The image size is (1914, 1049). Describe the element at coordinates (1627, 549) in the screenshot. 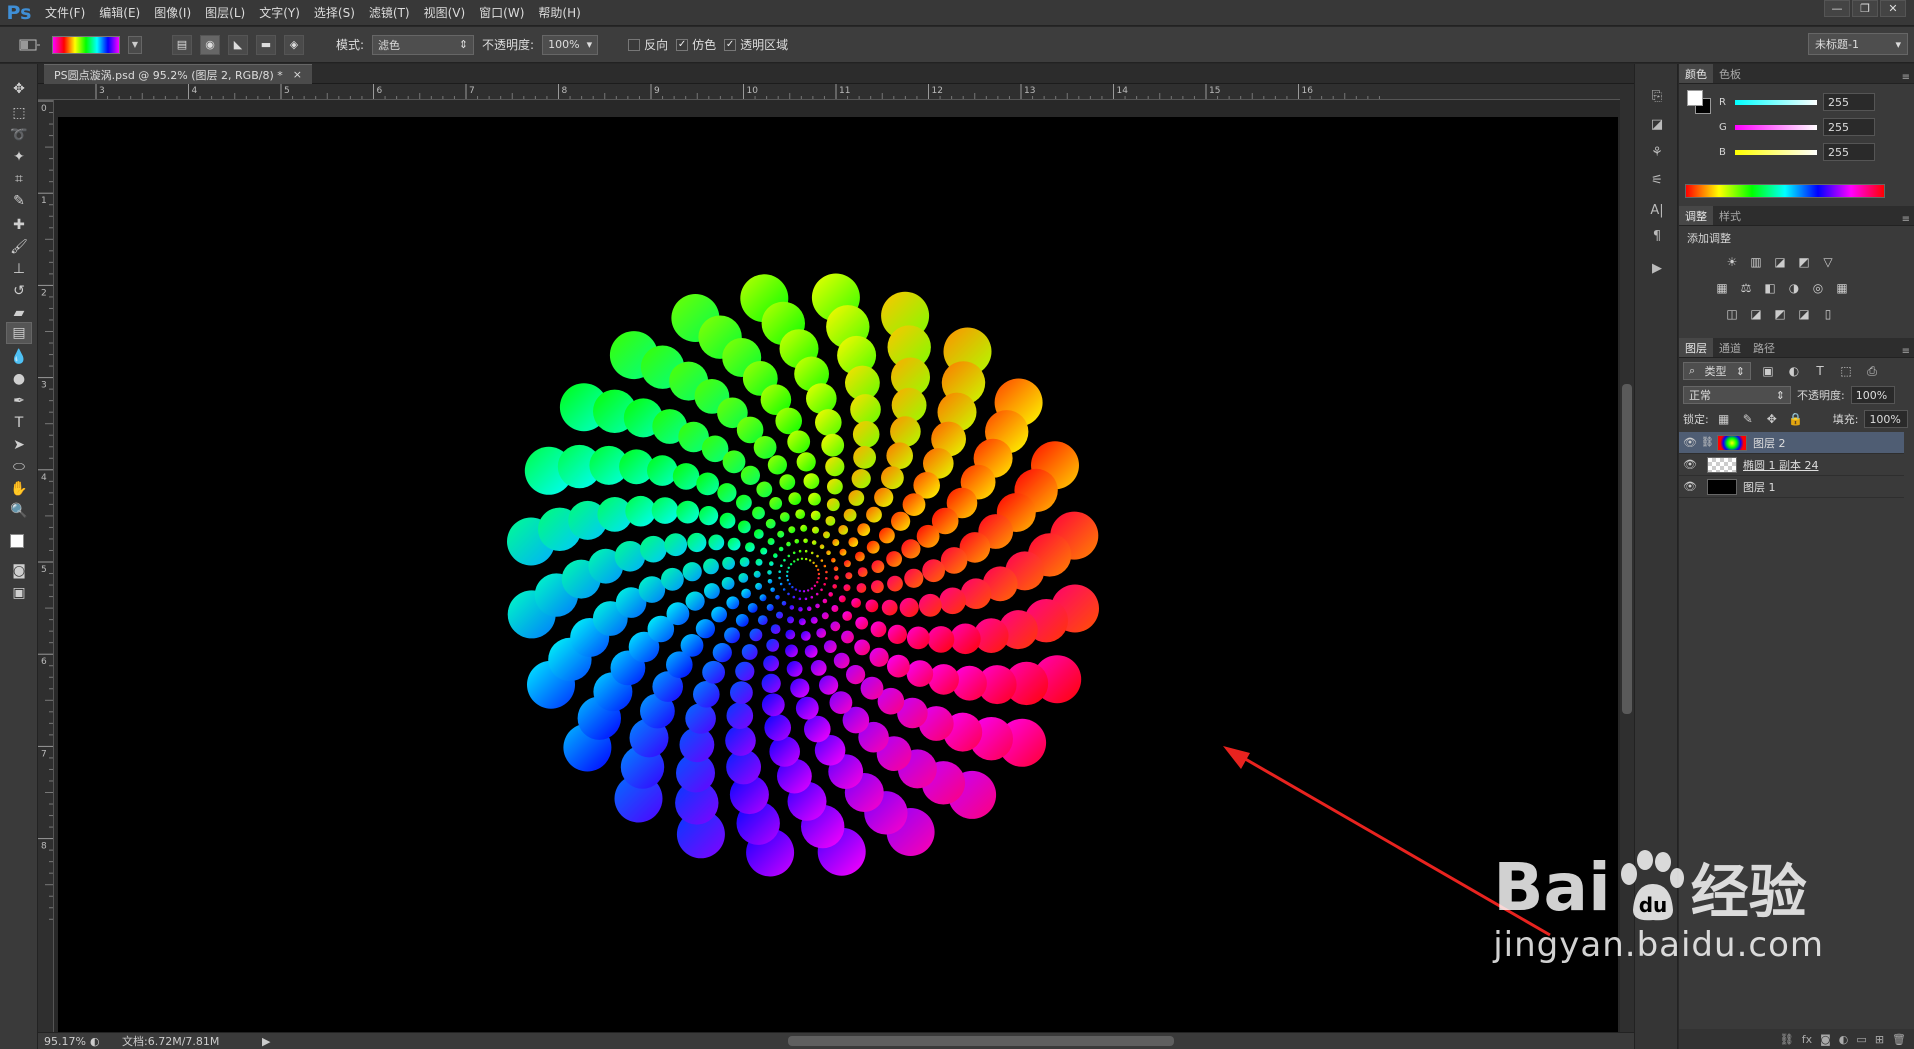

I see `vertical-scroll-thumb` at that location.